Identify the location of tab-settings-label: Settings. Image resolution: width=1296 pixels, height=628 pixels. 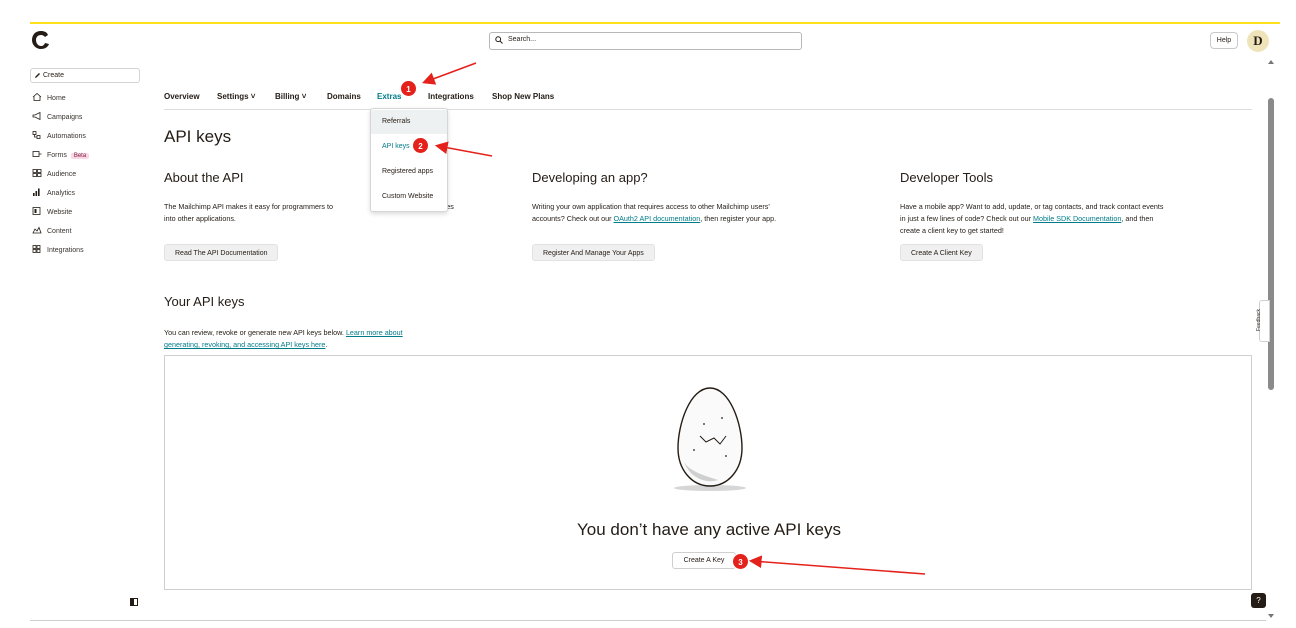
(233, 96).